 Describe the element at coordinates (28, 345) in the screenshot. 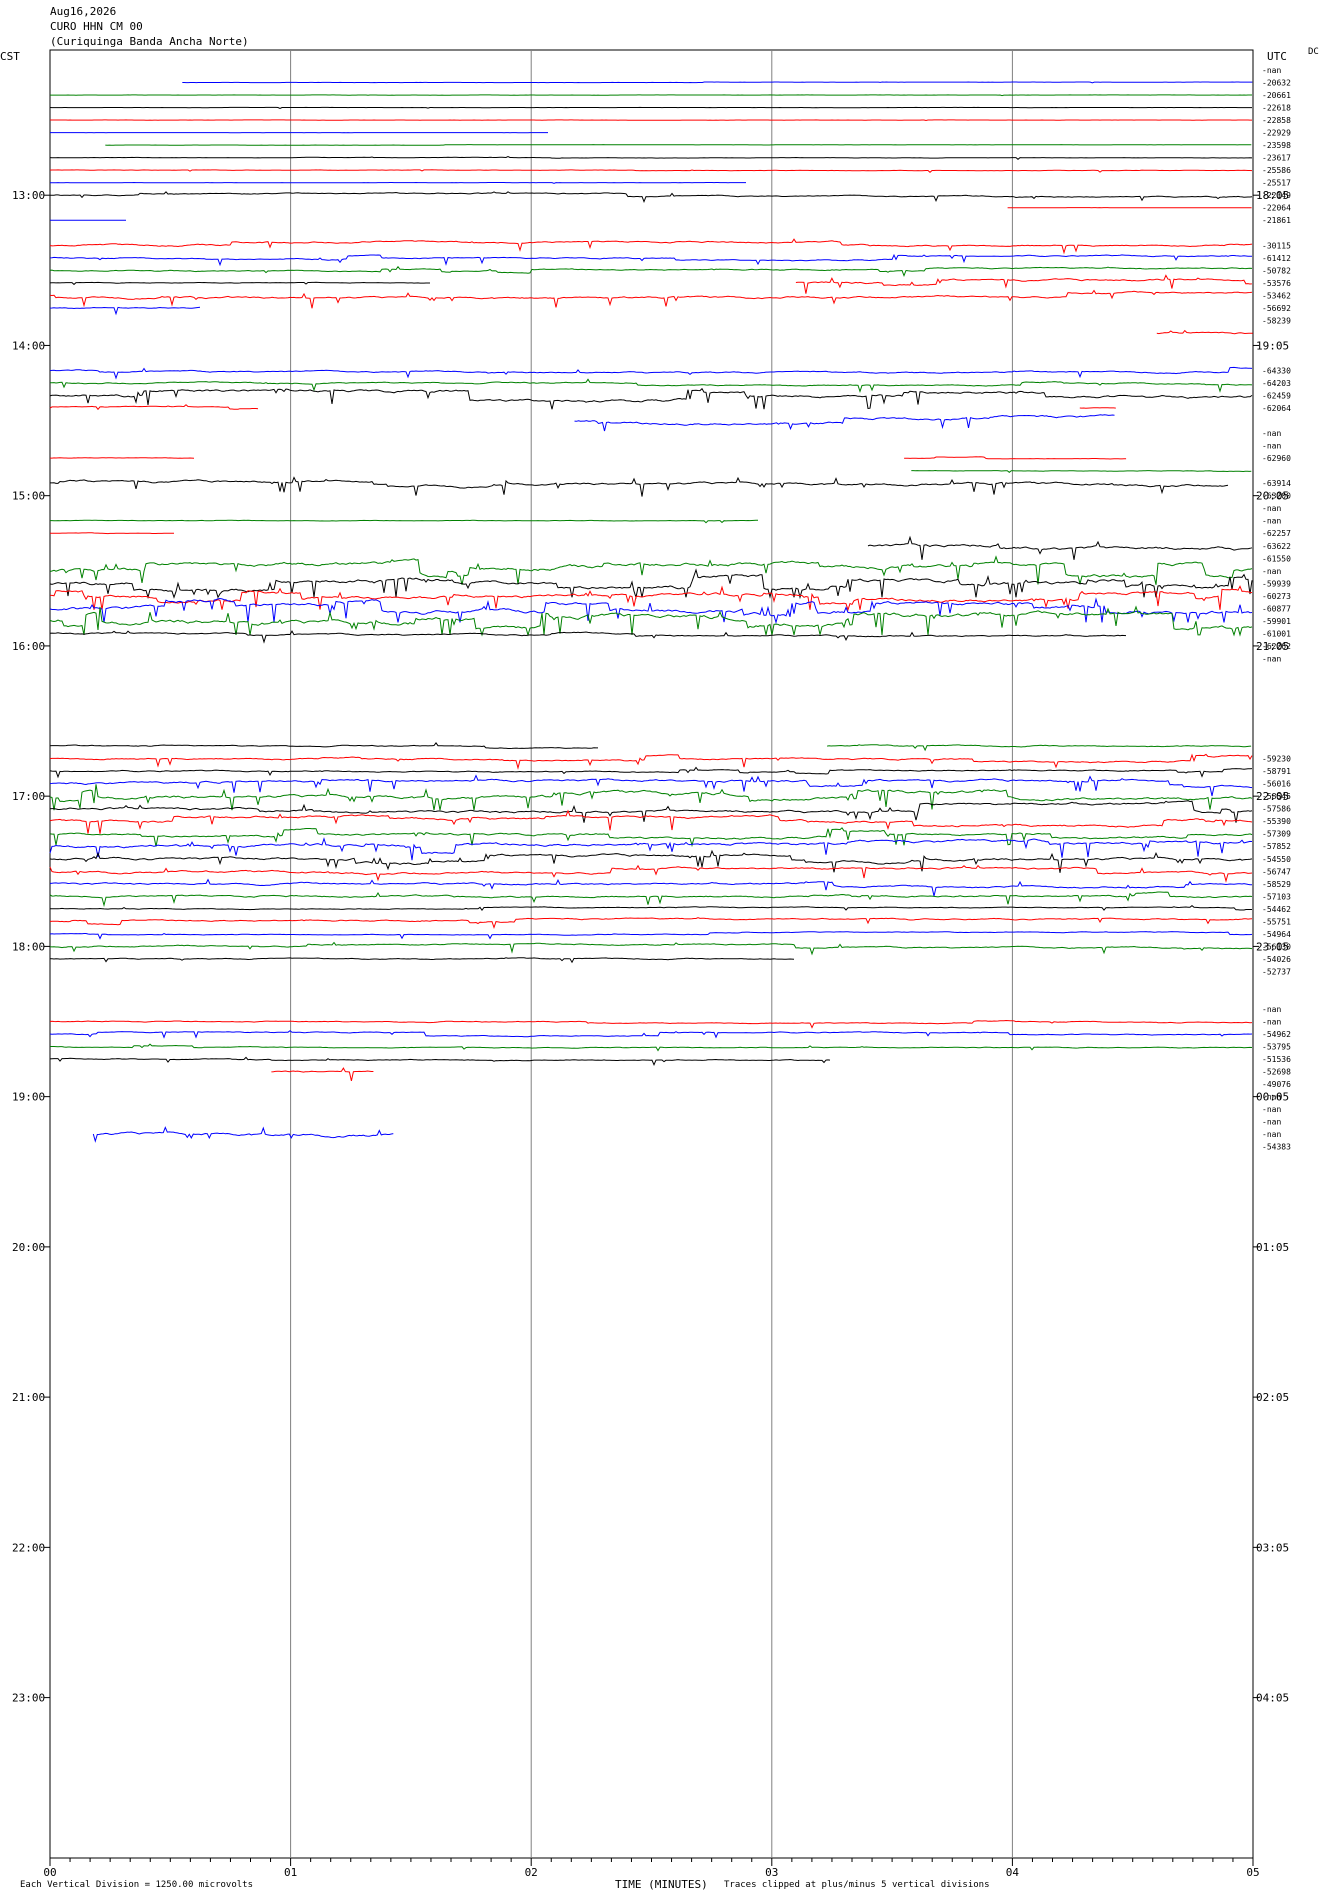

I see `left-time-label: 14:00` at that location.